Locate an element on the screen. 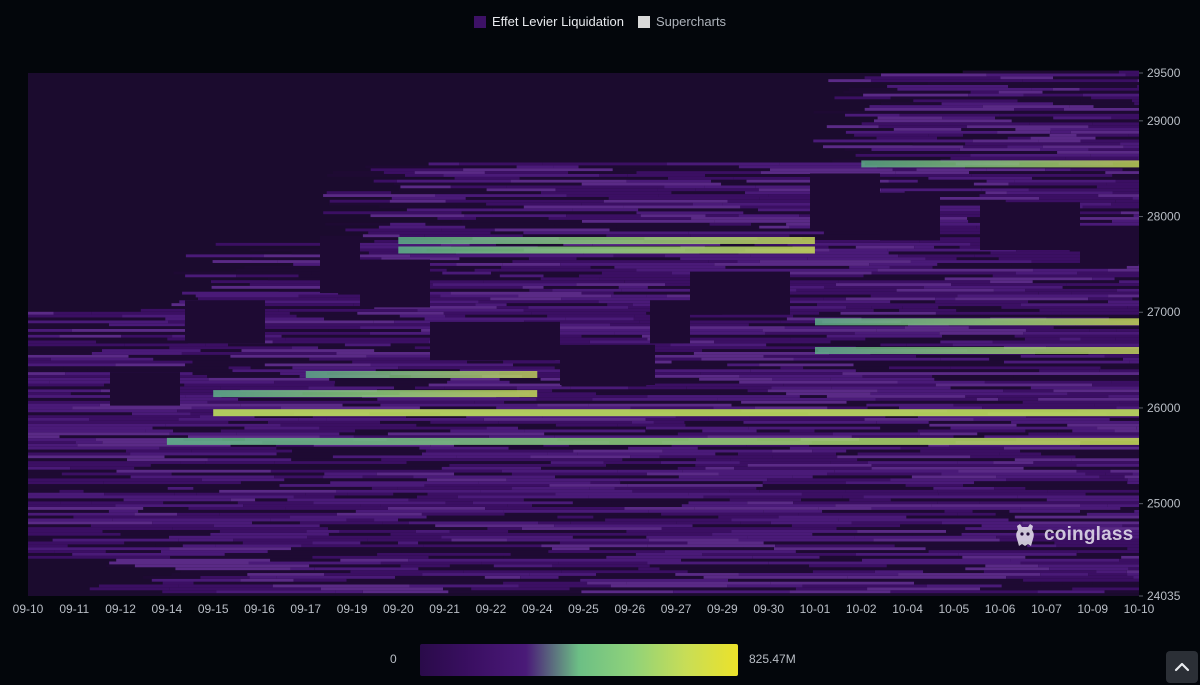 This screenshot has width=1200, height=685. y-tick-label: 25000 is located at coordinates (1164, 504).